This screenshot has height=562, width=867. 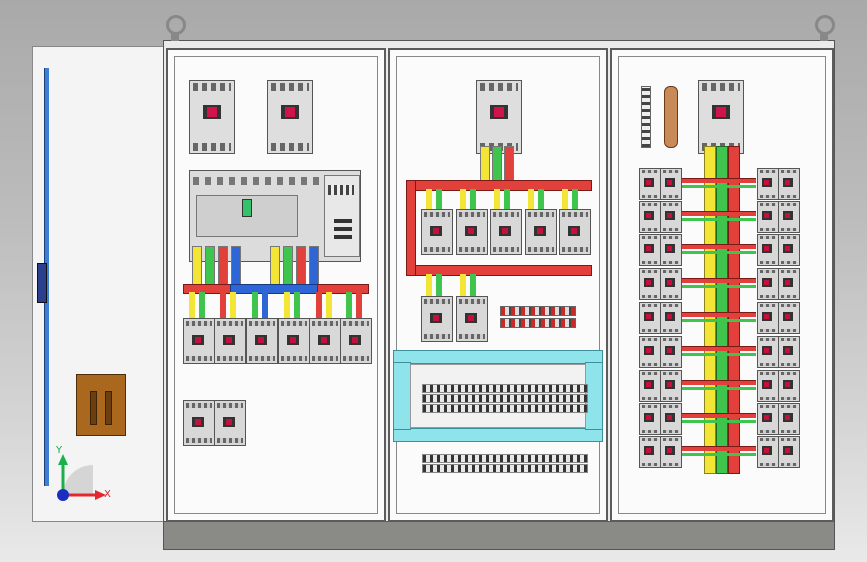 I want to click on pocket-slot, so click(x=108, y=408).